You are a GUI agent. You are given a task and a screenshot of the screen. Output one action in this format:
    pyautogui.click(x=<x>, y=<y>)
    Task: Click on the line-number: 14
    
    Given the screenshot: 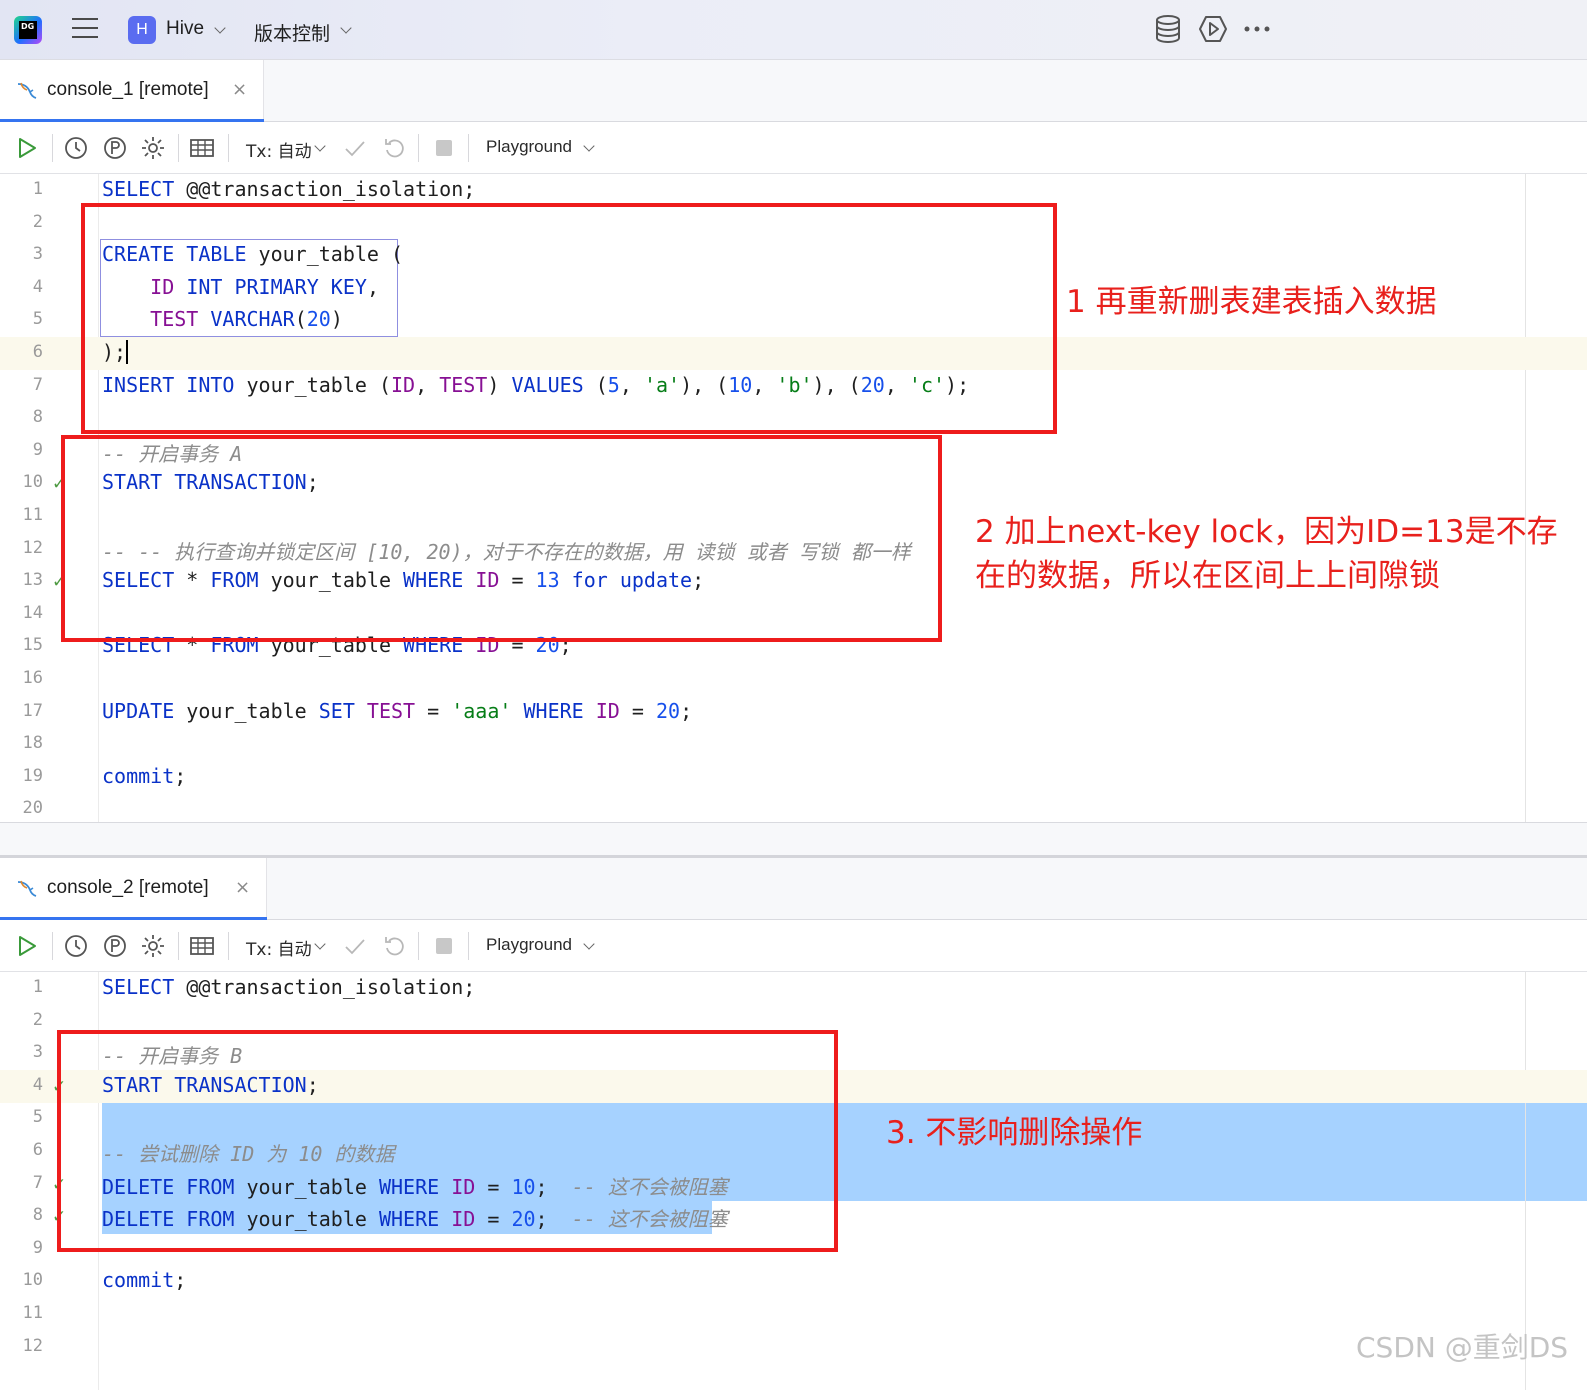 What is the action you would take?
    pyautogui.click(x=32, y=612)
    